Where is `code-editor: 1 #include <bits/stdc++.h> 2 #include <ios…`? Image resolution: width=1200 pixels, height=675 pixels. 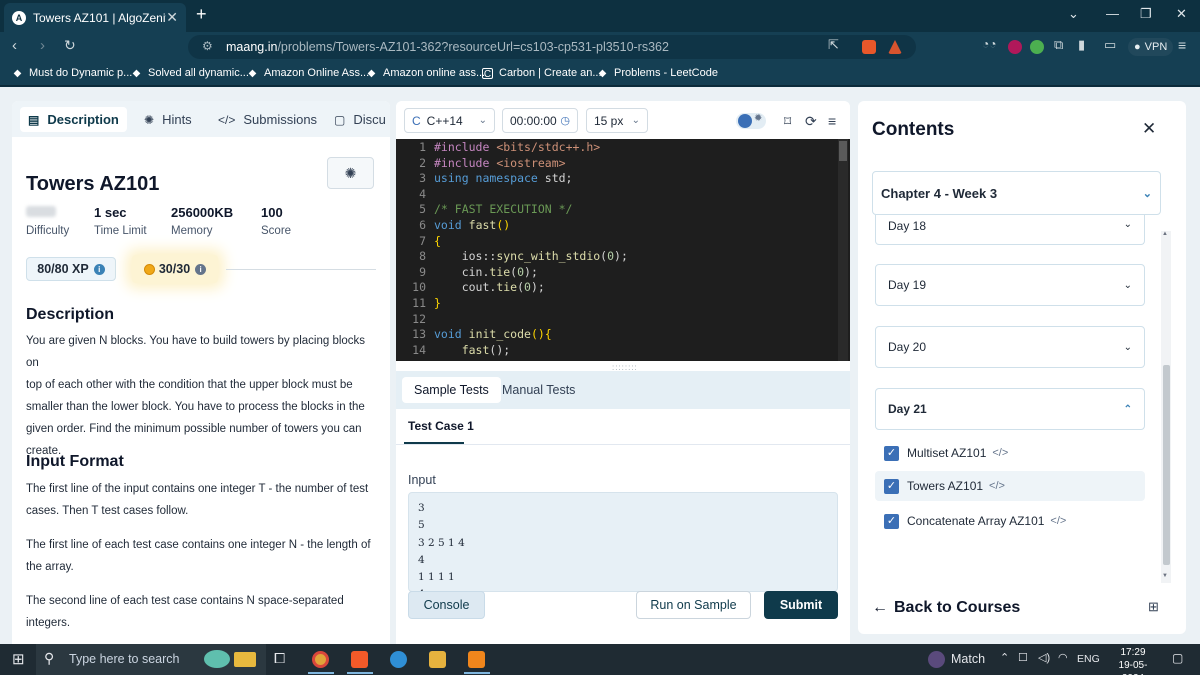 code-editor: 1 #include <bits/stdc++.h> 2 #include <ios… is located at coordinates (623, 250).